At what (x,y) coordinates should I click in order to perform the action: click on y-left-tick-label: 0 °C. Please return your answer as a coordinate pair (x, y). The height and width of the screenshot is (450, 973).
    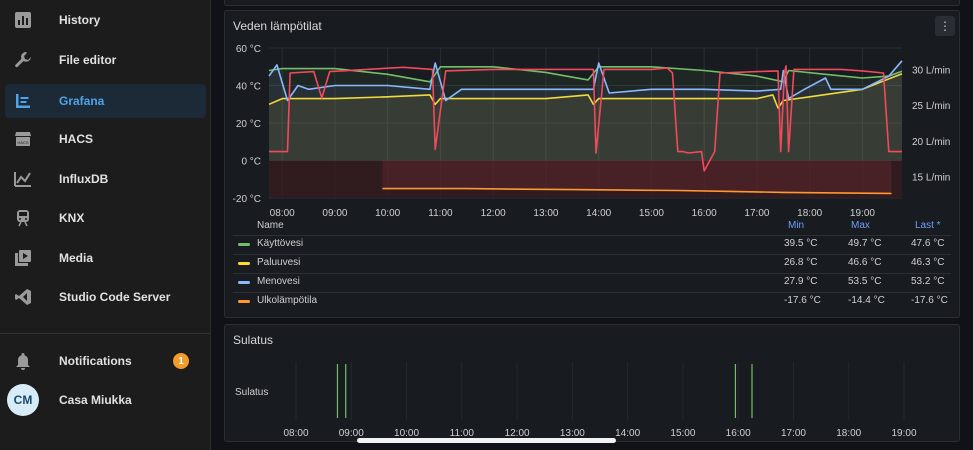
    Looking at the image, I should click on (251, 162).